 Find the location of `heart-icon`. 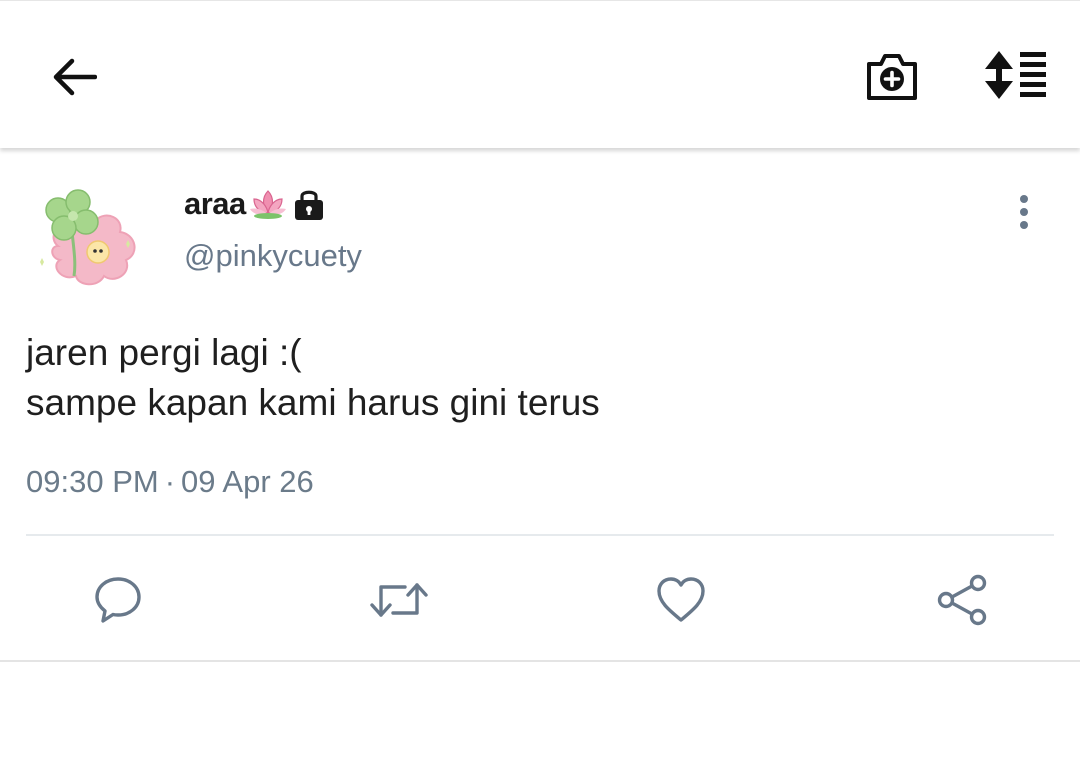

heart-icon is located at coordinates (681, 599).